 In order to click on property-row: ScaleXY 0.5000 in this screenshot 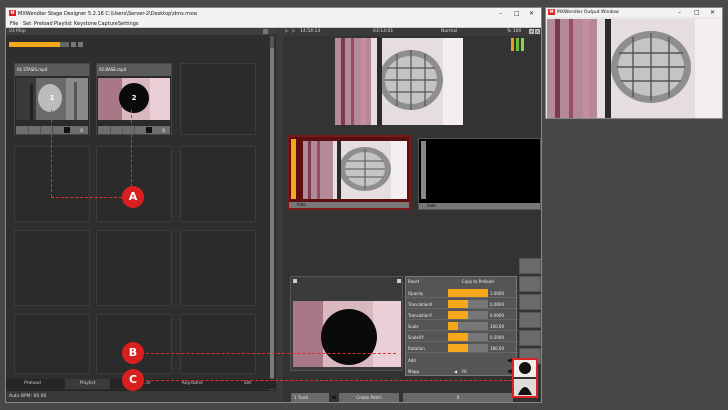, I will do `click(462, 337)`.